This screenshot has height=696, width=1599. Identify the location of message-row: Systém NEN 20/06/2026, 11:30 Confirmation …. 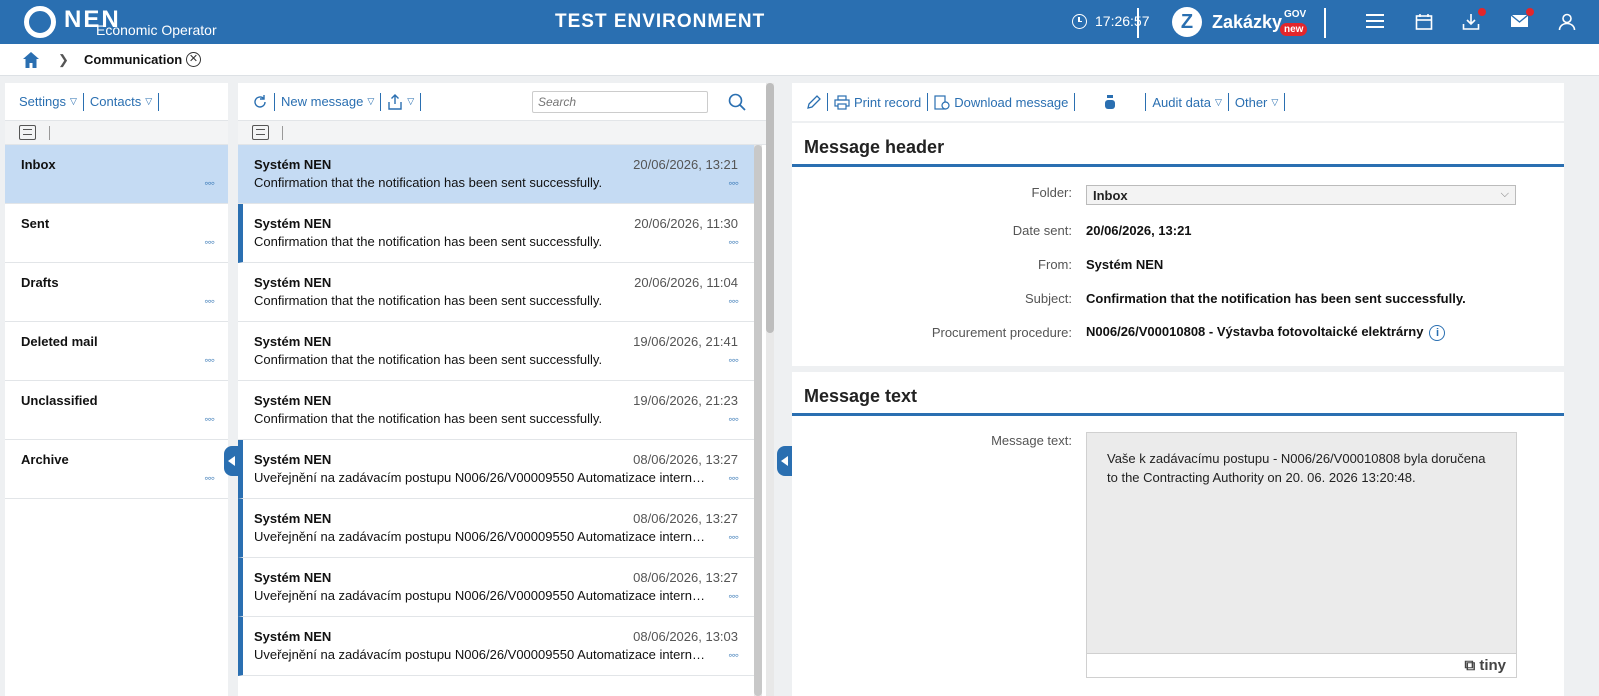
(496, 233).